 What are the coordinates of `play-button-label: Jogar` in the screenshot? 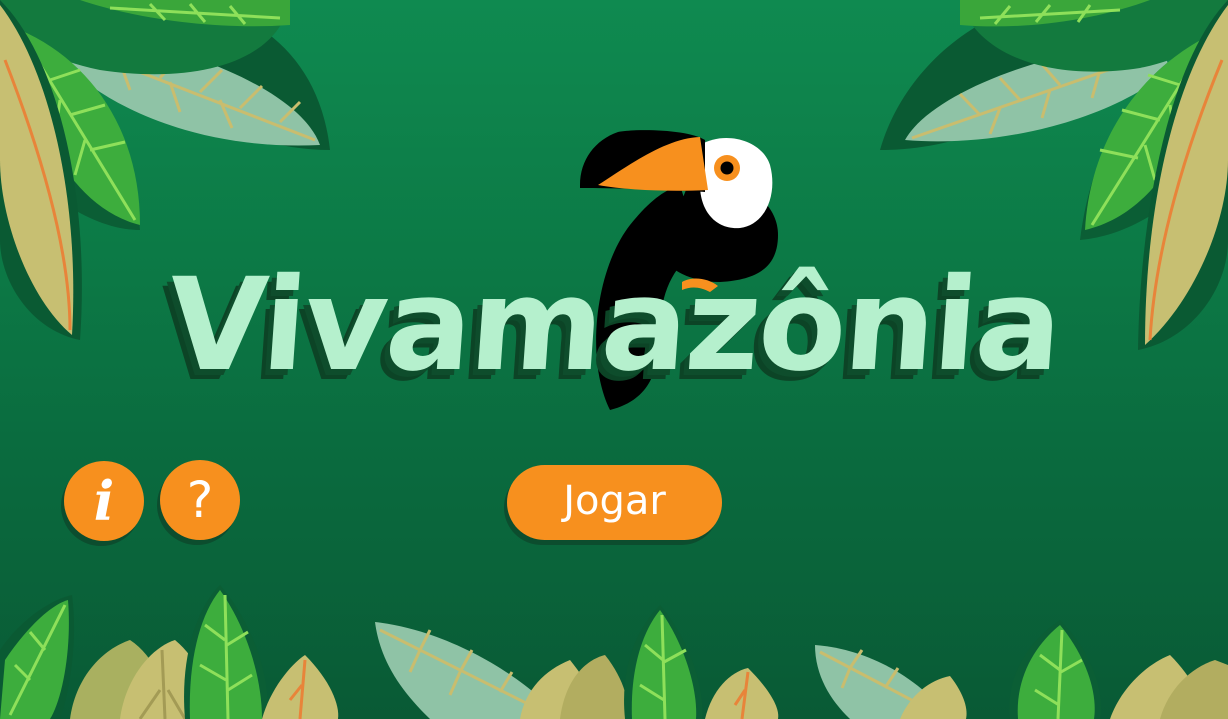 It's located at (614, 500).